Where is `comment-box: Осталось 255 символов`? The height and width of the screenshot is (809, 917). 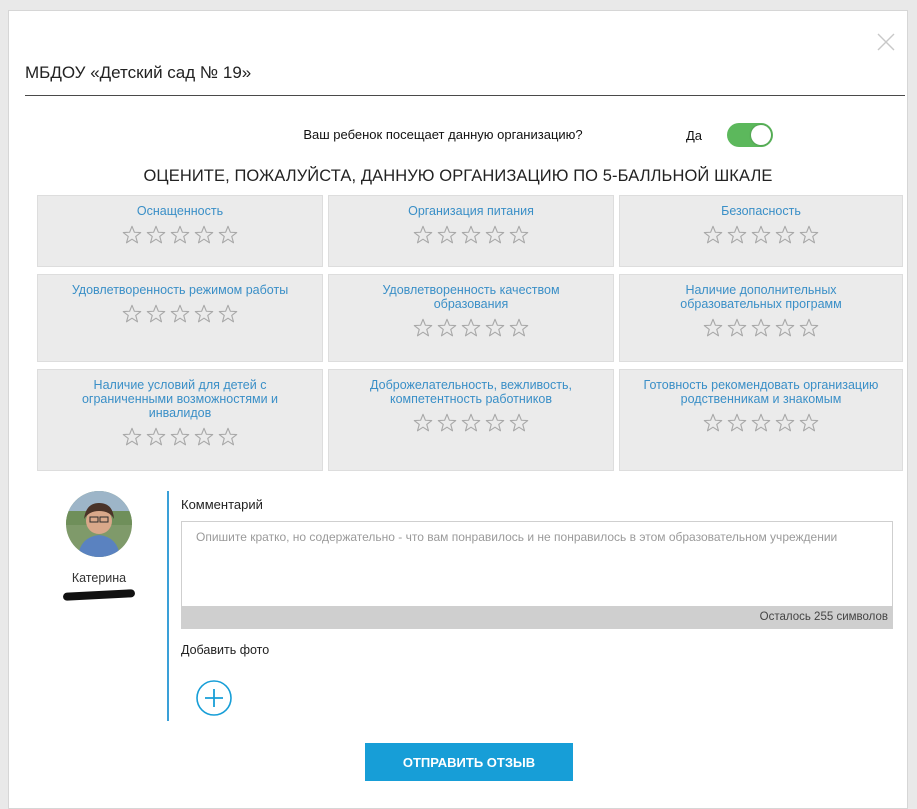 comment-box: Осталось 255 символов is located at coordinates (537, 575).